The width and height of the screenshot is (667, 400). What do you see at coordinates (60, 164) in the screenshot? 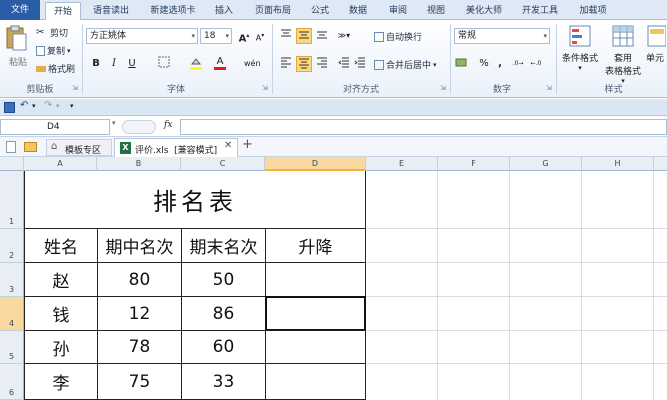
I see `column-header-a: A` at bounding box center [60, 164].